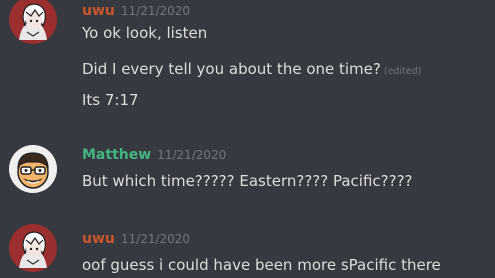  I want to click on message-header: Matthew 11/21/2020, so click(154, 153).